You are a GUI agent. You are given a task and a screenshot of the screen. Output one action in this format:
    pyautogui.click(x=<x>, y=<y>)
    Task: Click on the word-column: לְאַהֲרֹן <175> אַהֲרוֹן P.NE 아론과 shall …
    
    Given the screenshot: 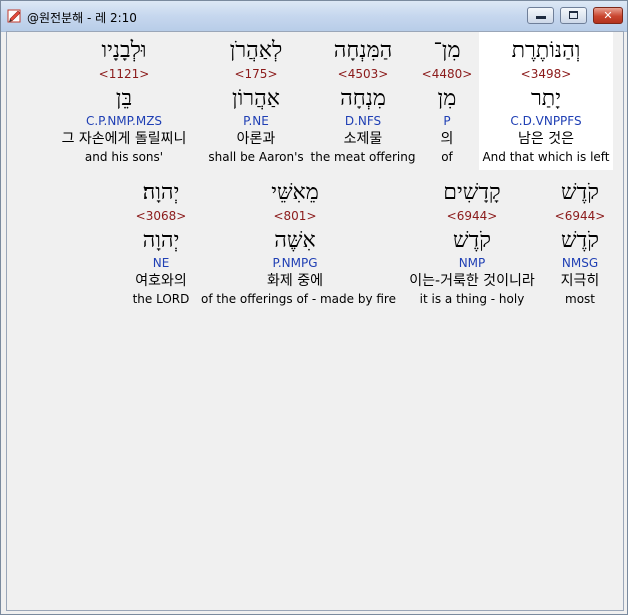 What is the action you would take?
    pyautogui.click(x=256, y=101)
    